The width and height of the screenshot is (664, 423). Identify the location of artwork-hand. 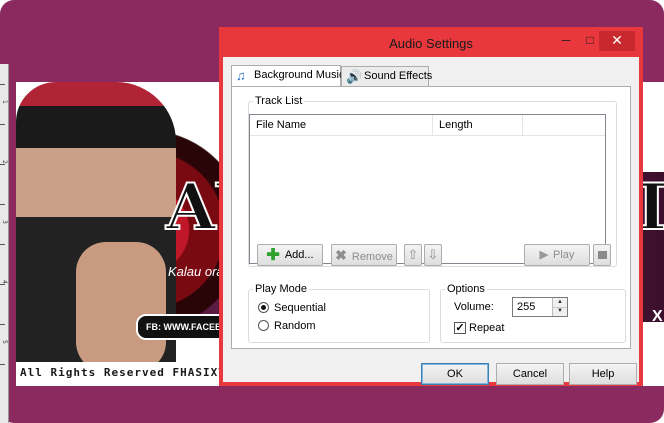
(121, 307).